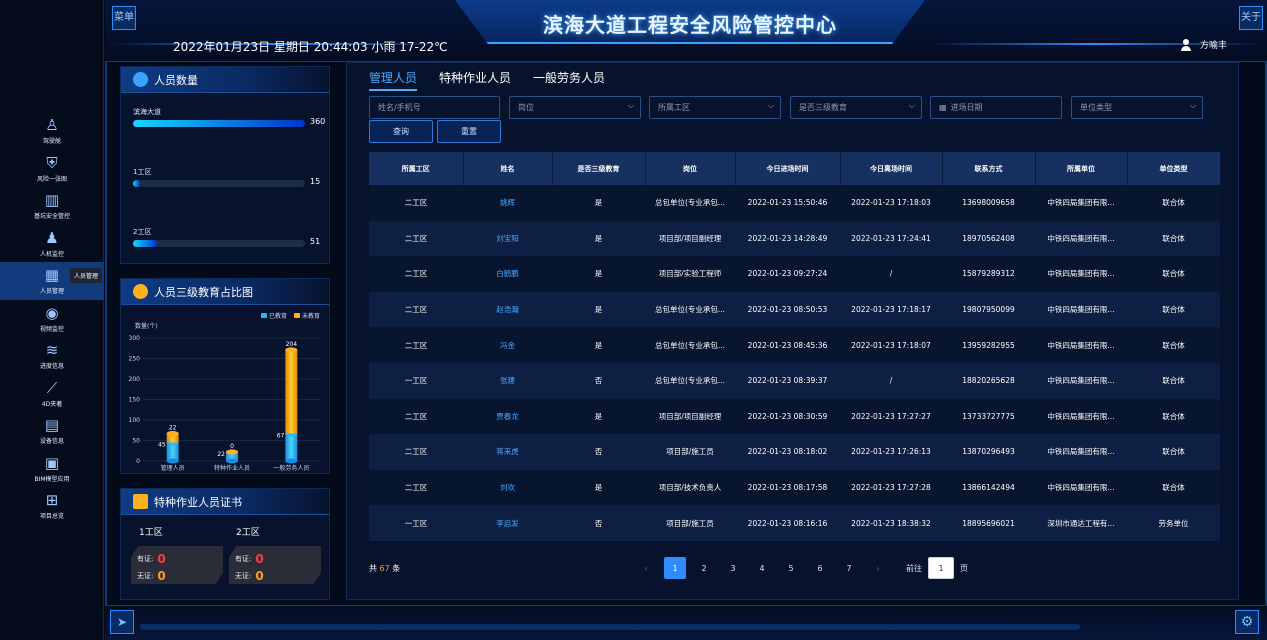  What do you see at coordinates (508, 168) in the screenshot?
I see `column-header: 姓名` at bounding box center [508, 168].